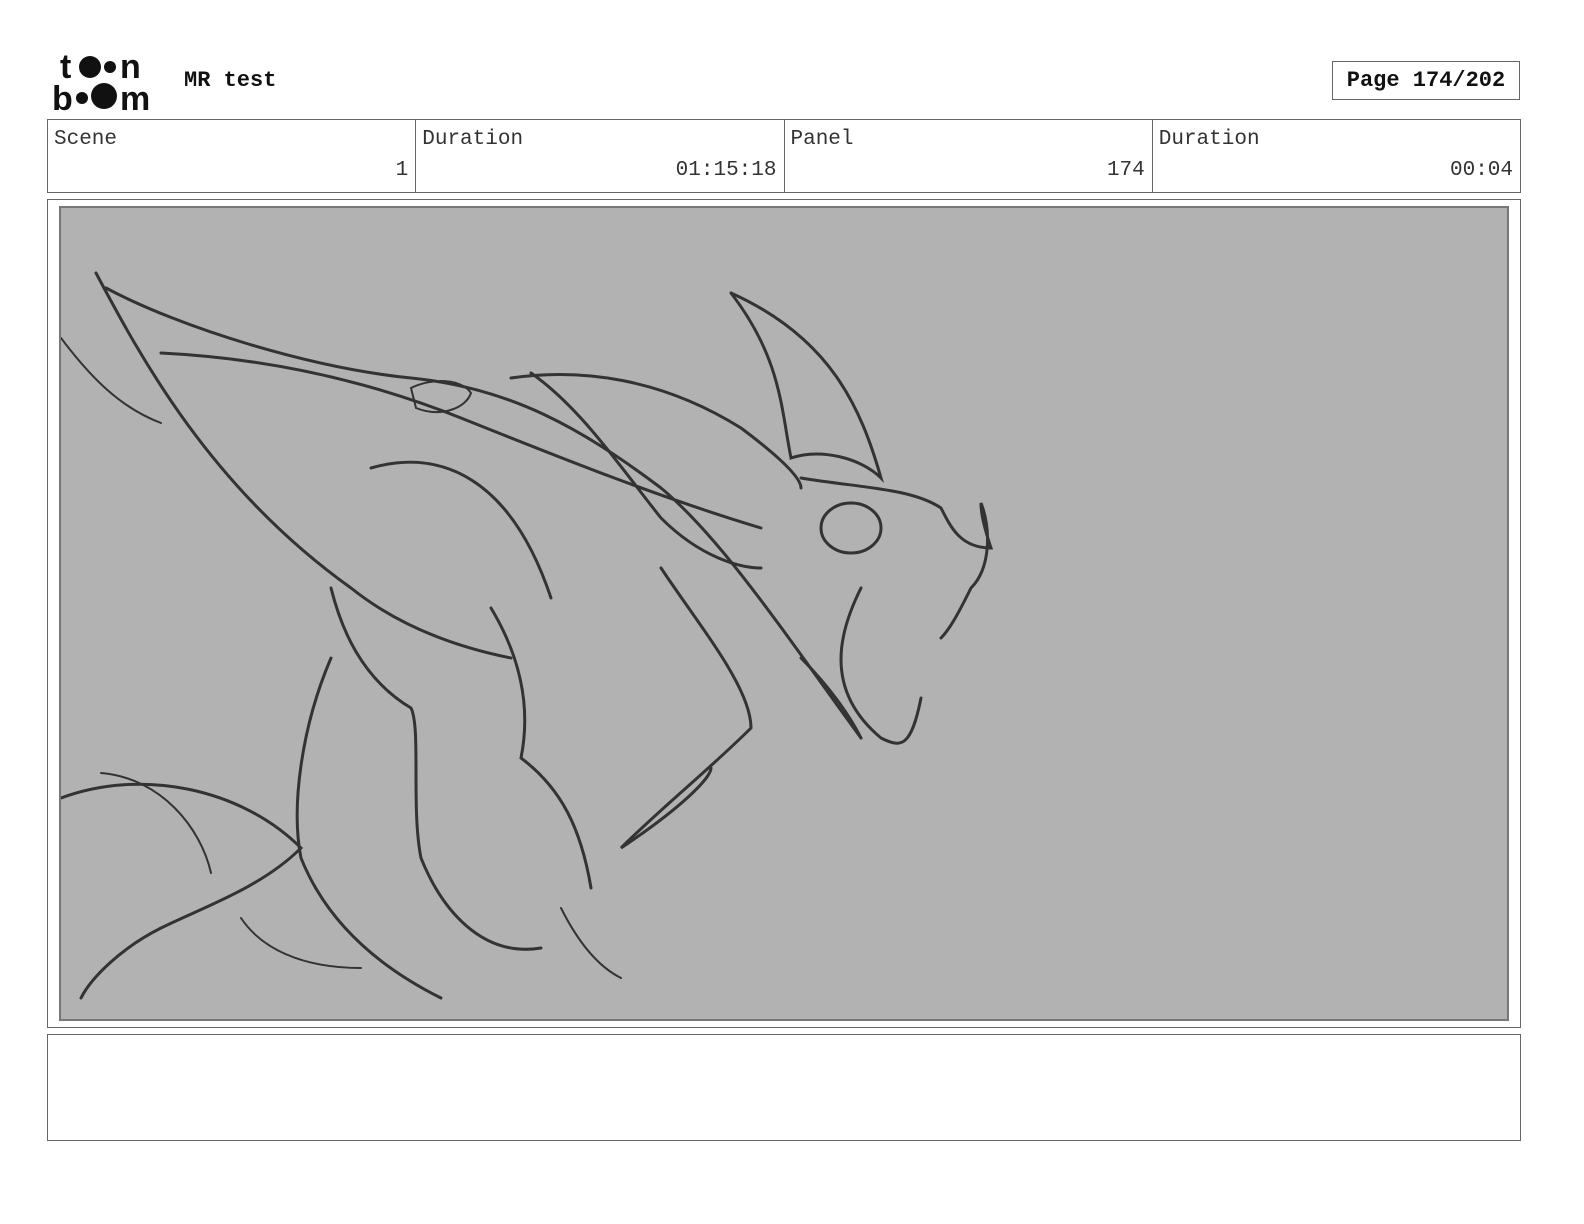 This screenshot has width=1584, height=1224. Describe the element at coordinates (969, 156) in the screenshot. I see `panel-cell: Panel 174` at that location.